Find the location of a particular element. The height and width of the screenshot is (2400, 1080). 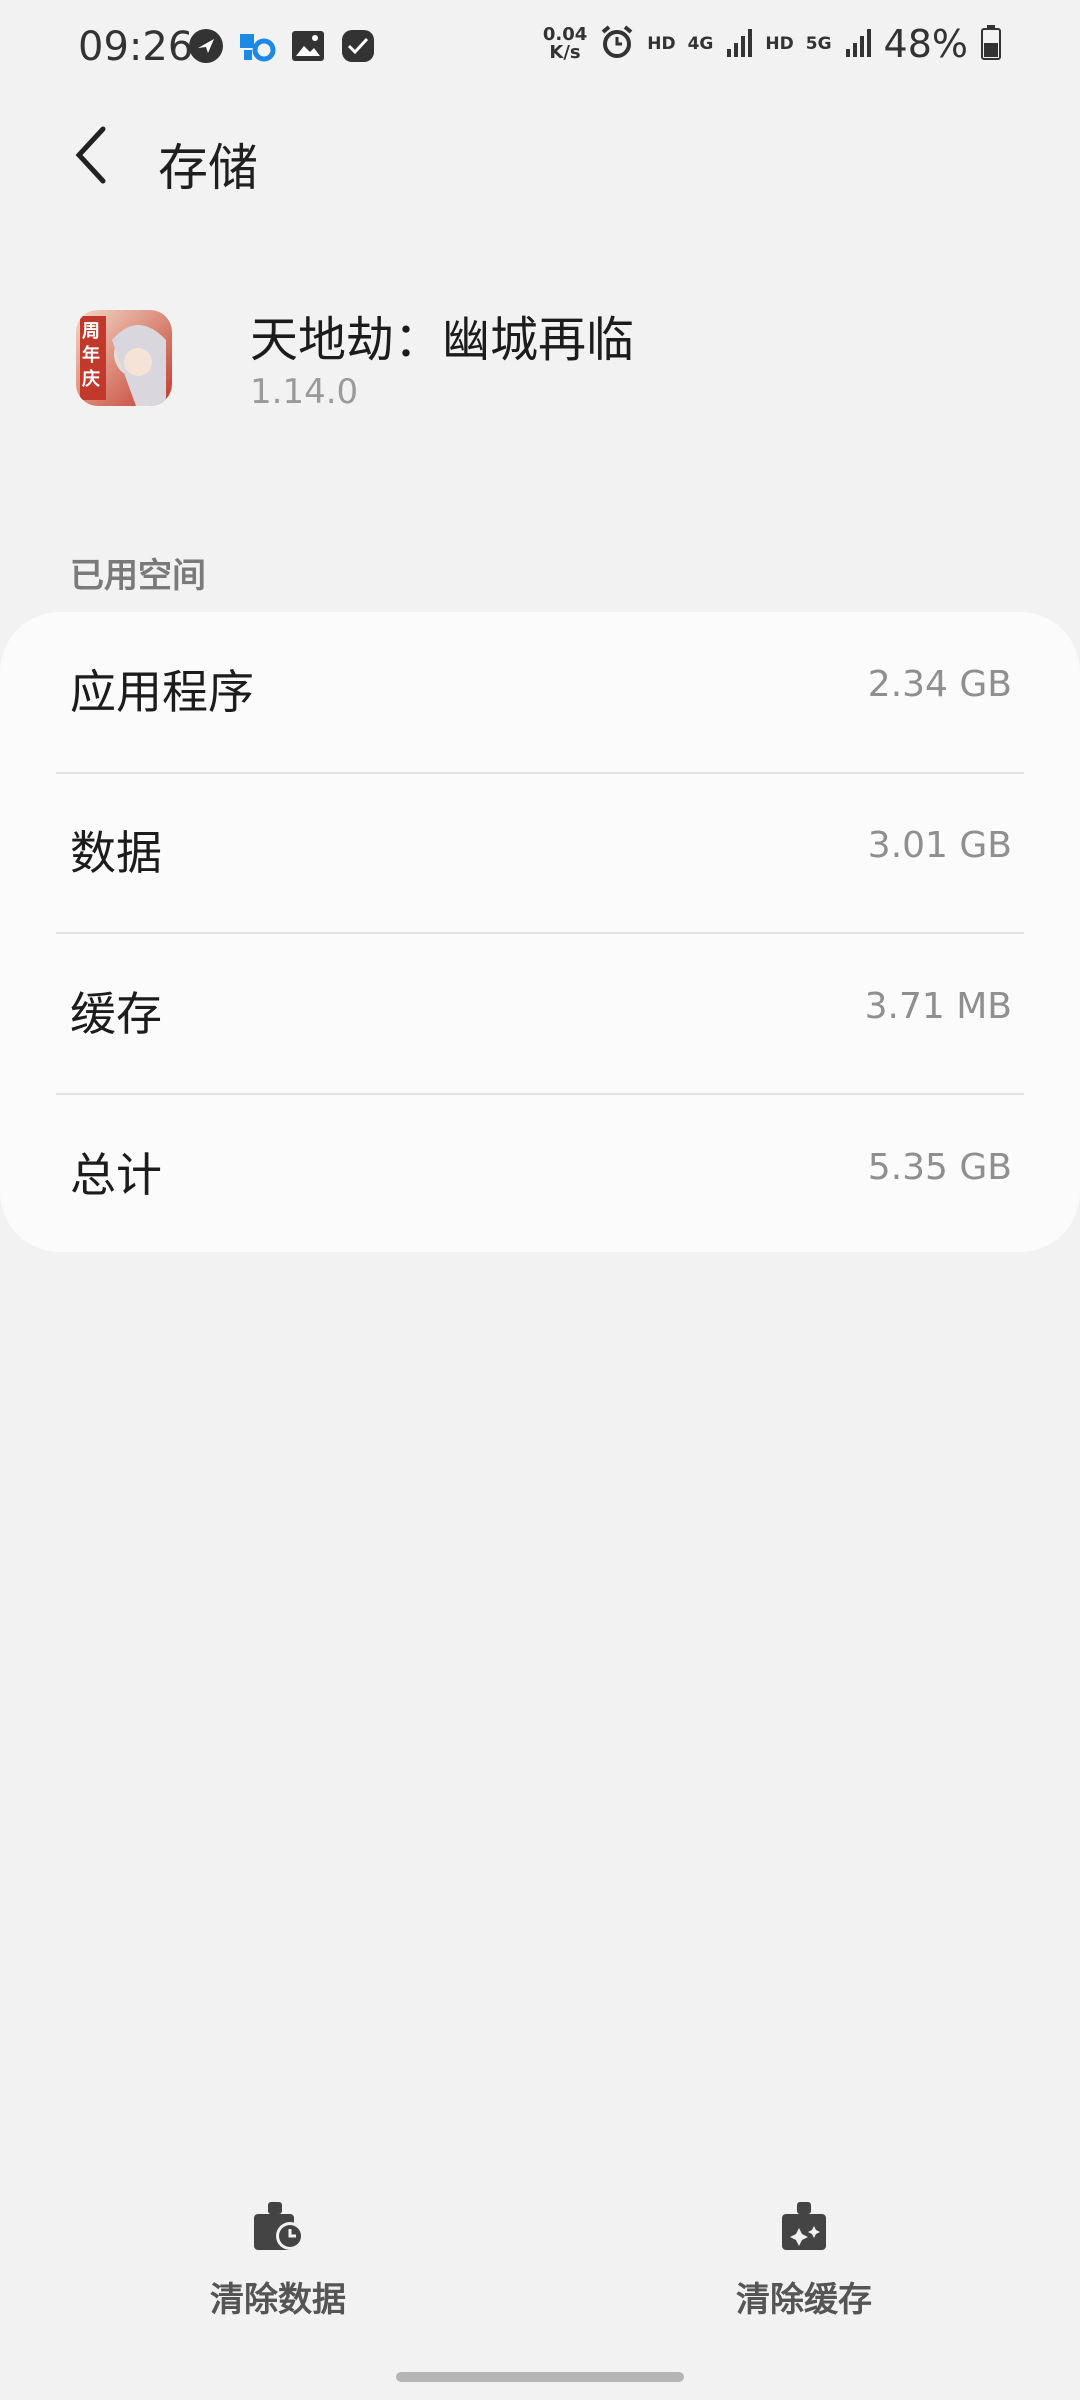

net-speed-unit: K/s is located at coordinates (565, 52).